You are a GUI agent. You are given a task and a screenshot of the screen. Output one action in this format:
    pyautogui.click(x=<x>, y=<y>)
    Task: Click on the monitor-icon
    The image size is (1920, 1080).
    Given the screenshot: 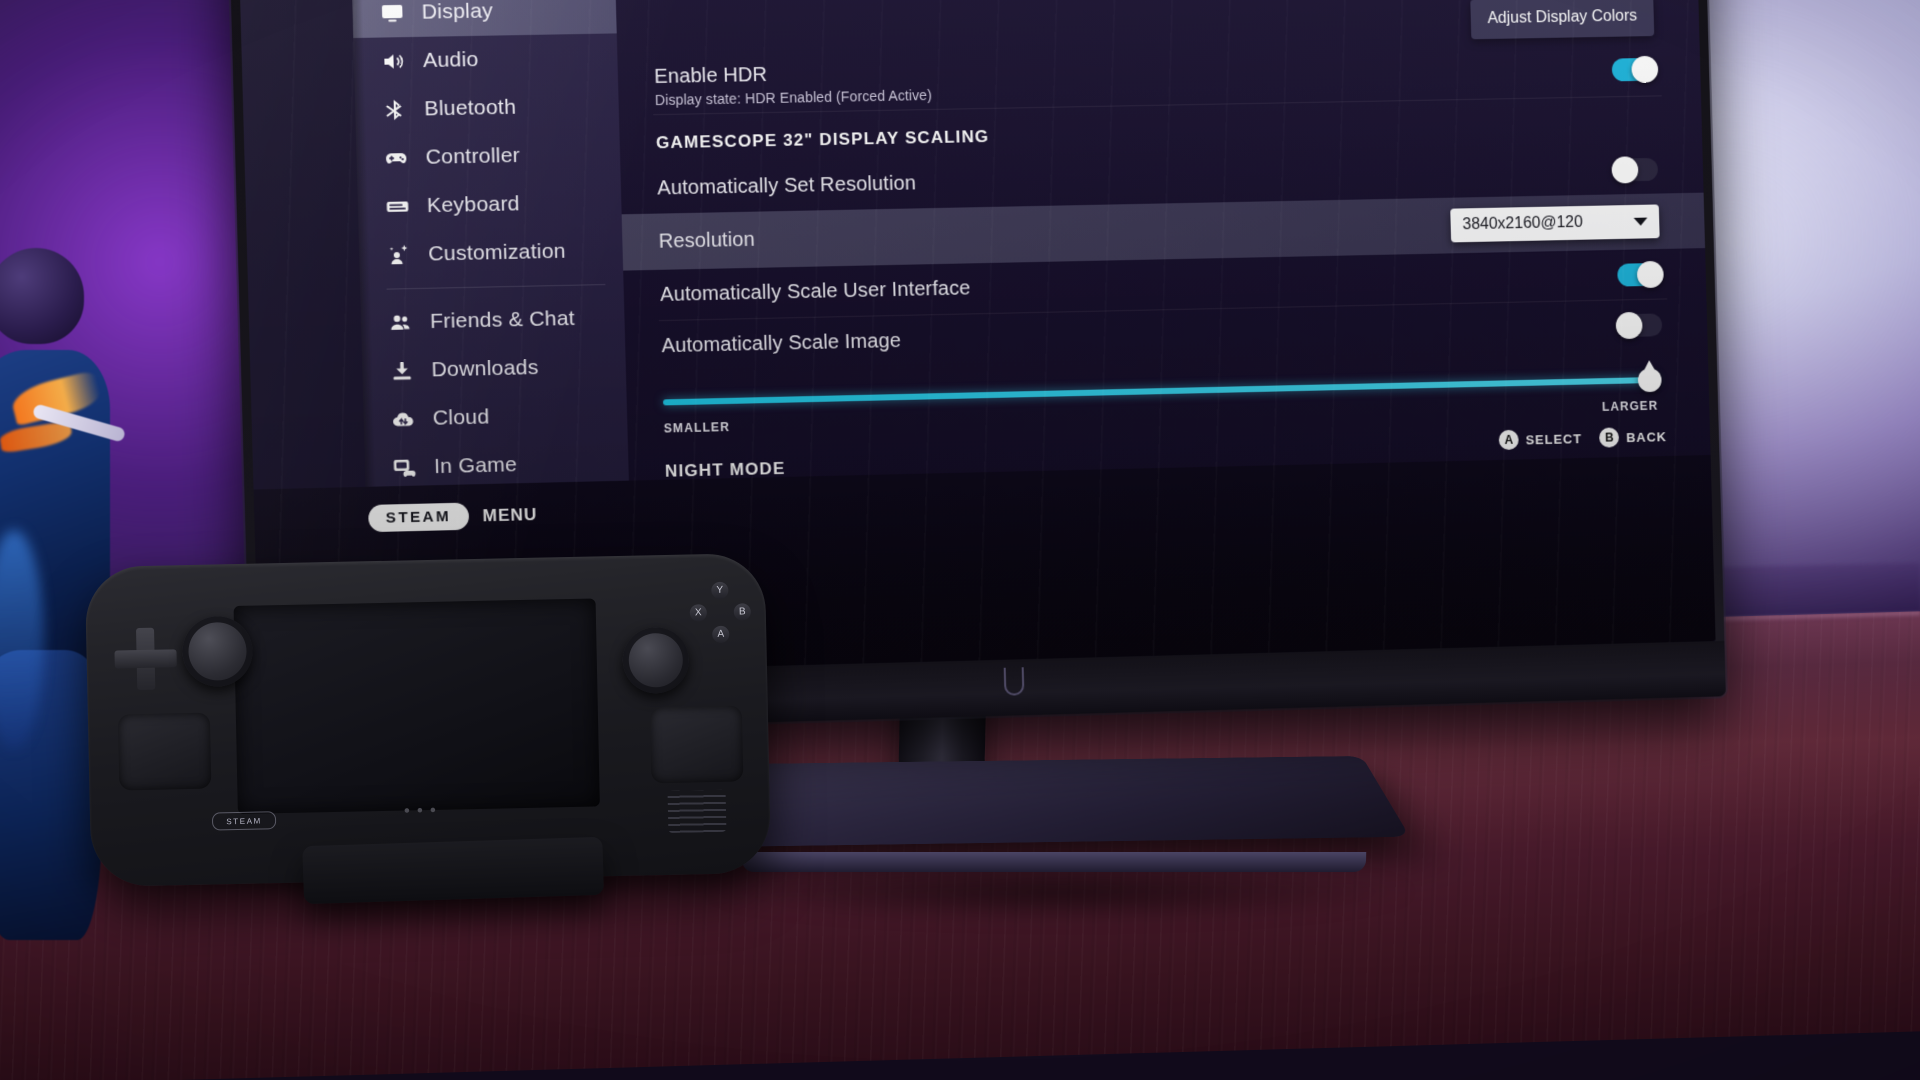 What is the action you would take?
    pyautogui.click(x=392, y=13)
    